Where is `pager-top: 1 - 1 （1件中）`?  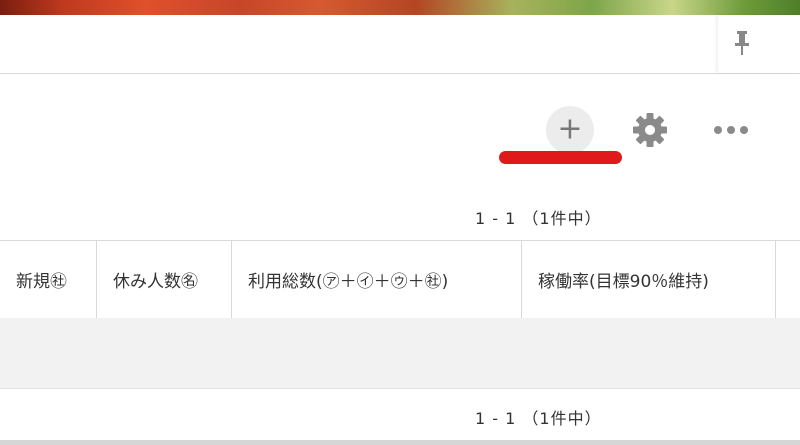
pager-top: 1 - 1 （1件中） is located at coordinates (400, 215).